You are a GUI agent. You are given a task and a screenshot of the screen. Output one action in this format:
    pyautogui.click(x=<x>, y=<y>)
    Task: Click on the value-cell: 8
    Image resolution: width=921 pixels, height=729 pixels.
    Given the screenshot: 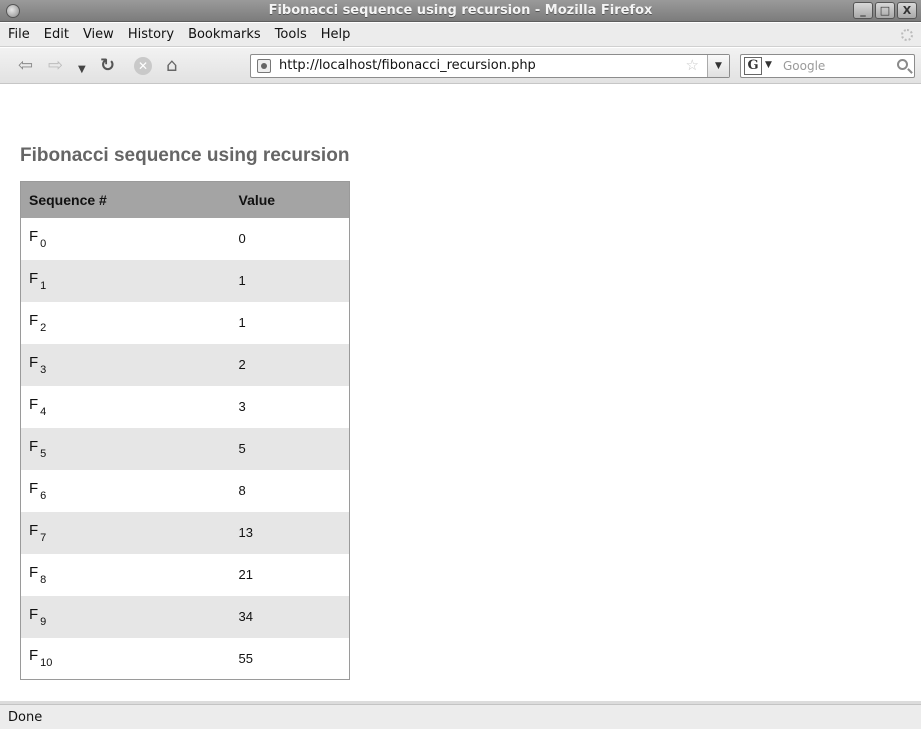 What is the action you would take?
    pyautogui.click(x=242, y=490)
    